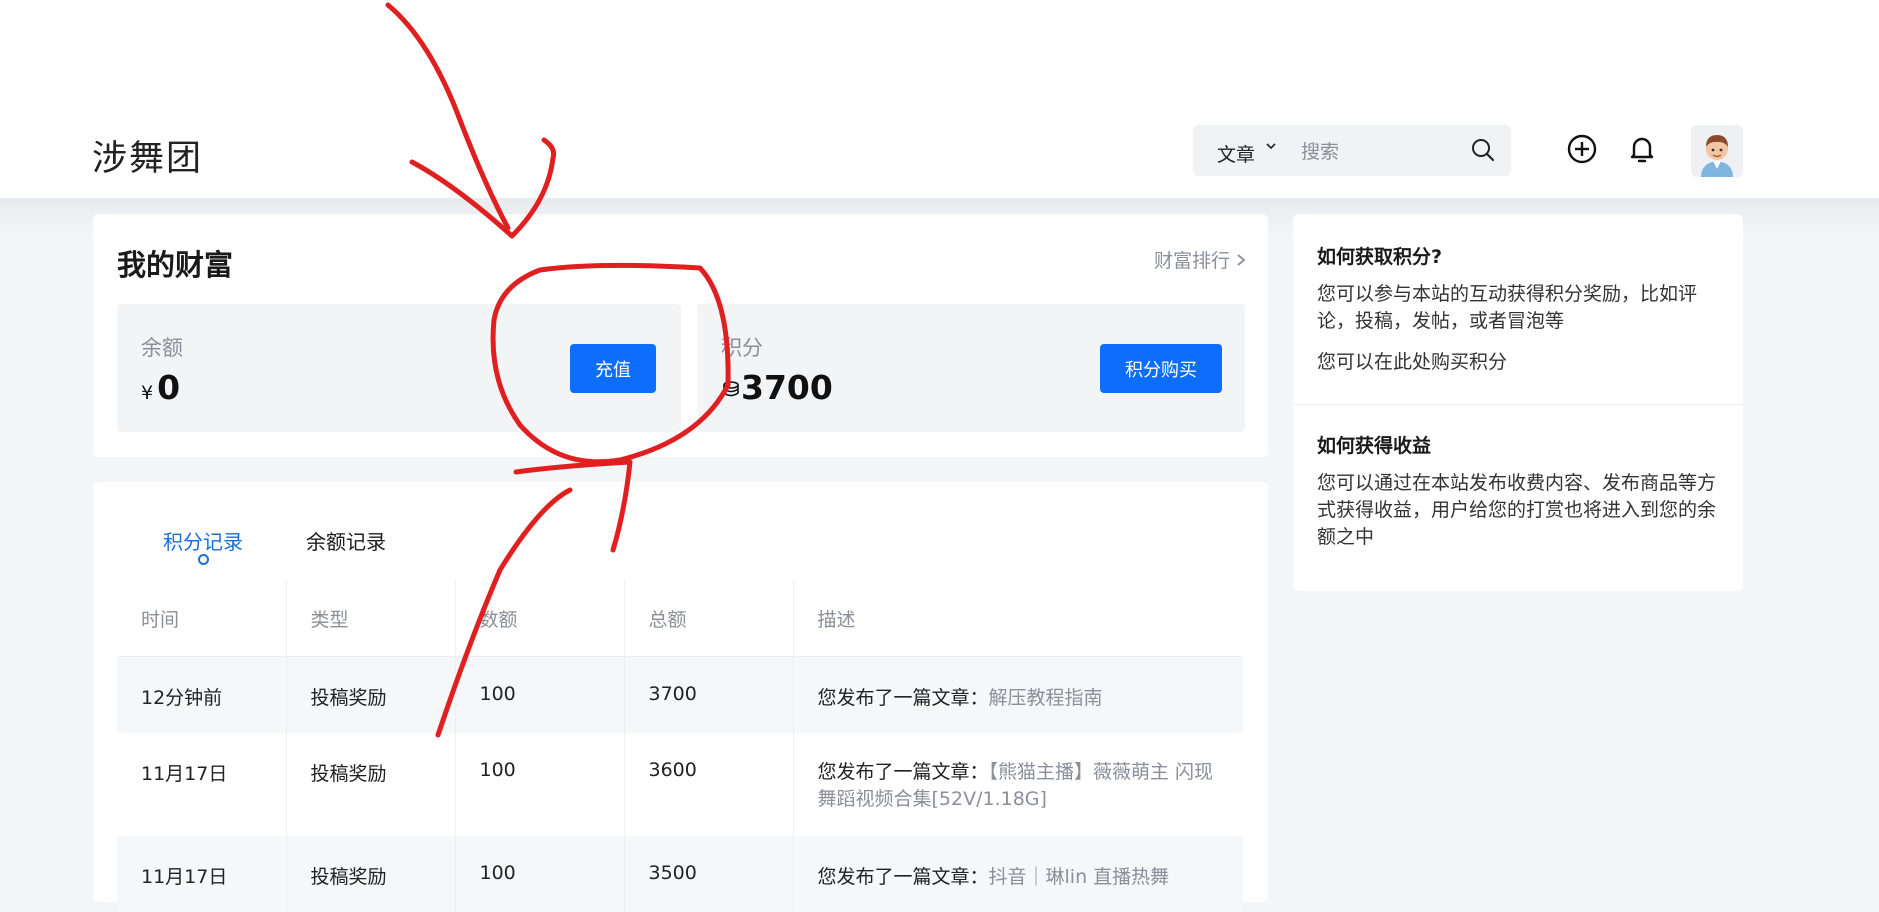 Image resolution: width=1879 pixels, height=912 pixels. I want to click on add-icon, so click(1582, 151).